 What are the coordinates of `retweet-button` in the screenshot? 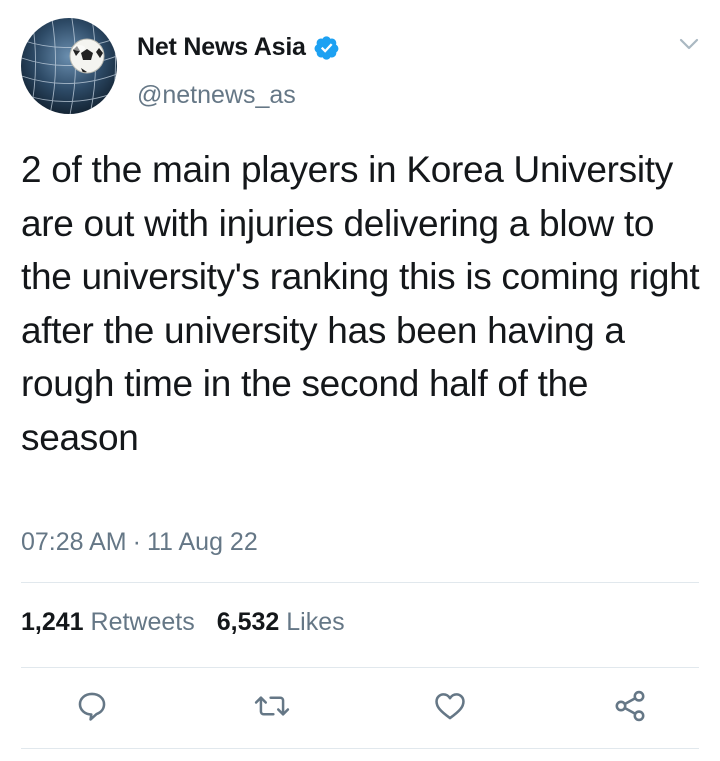 It's located at (272, 706).